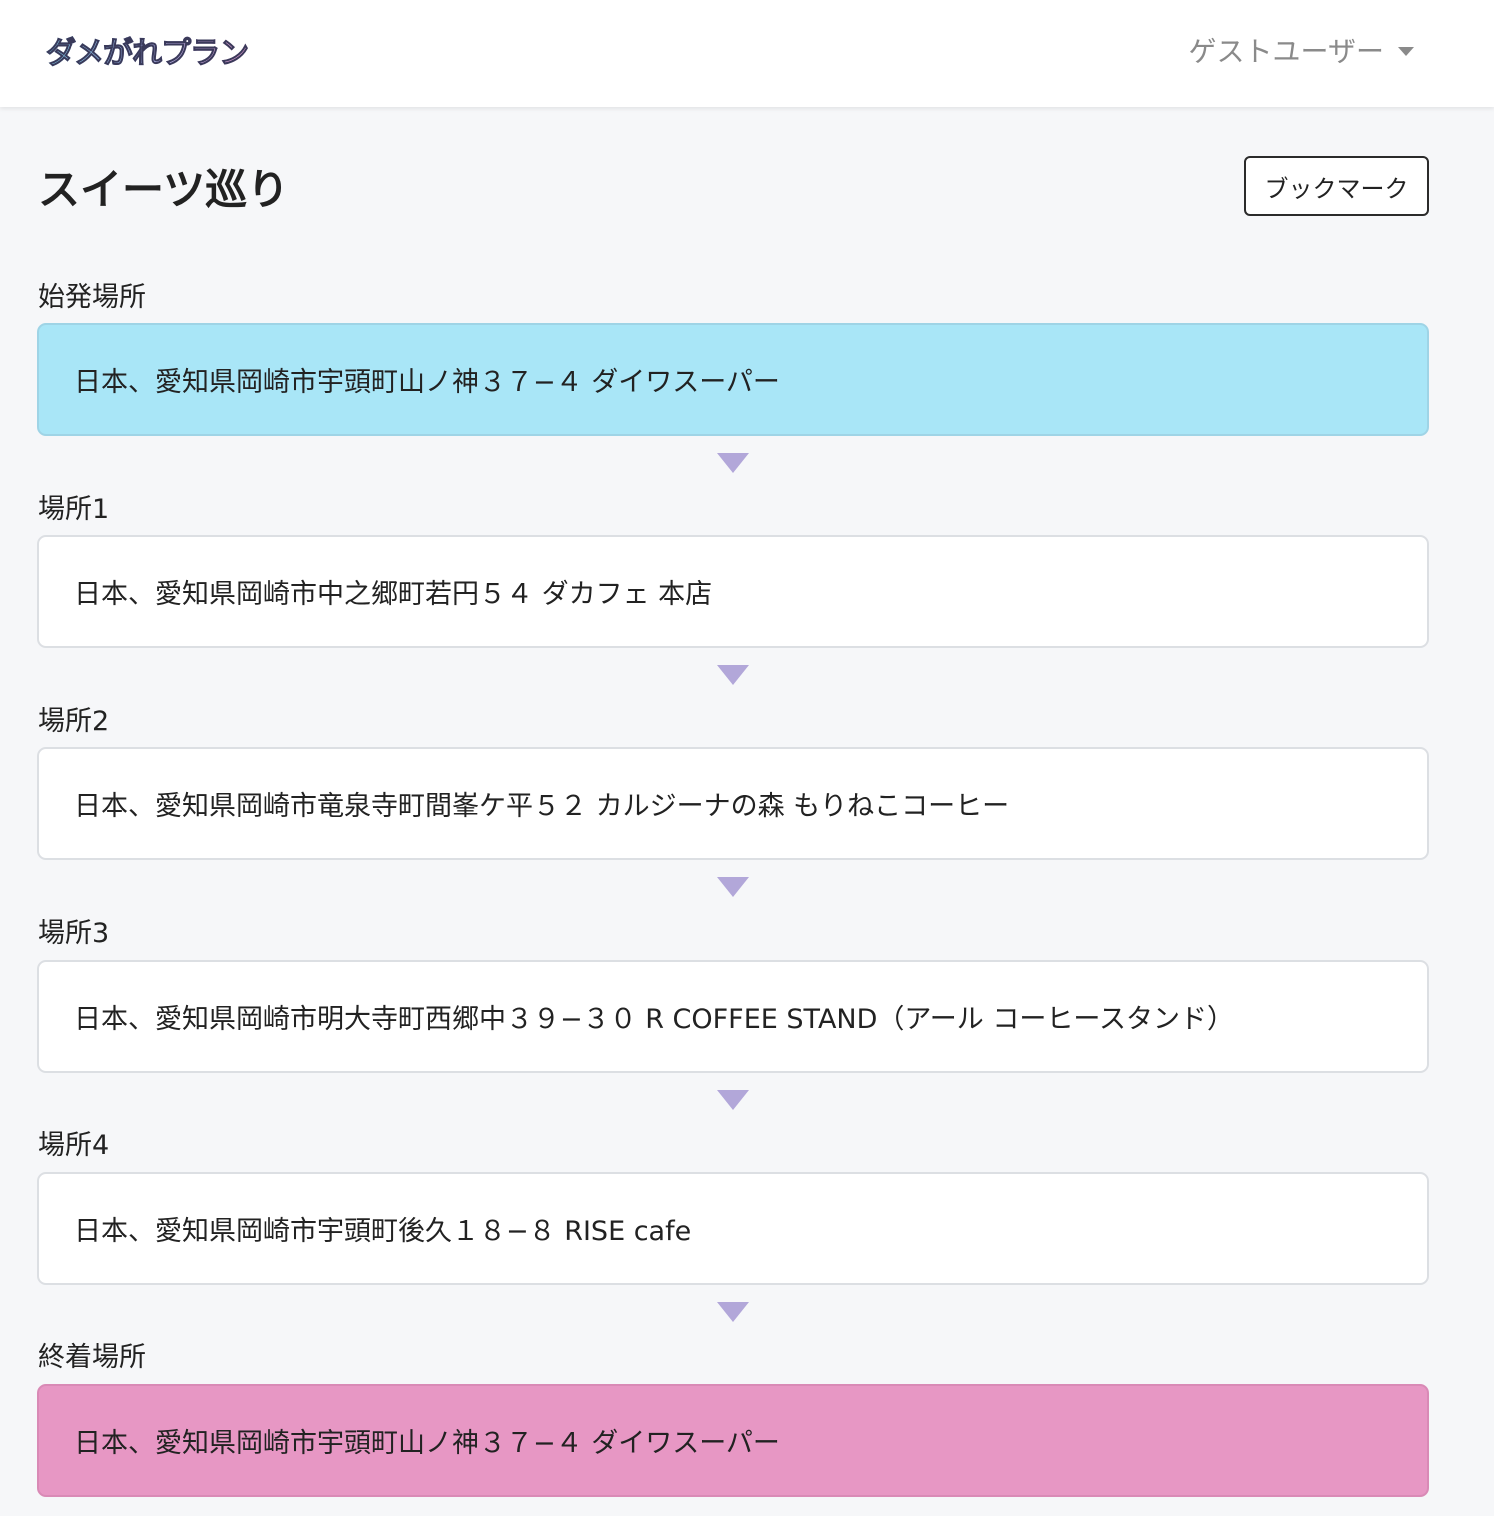 The height and width of the screenshot is (1516, 1494). What do you see at coordinates (74, 1145) in the screenshot?
I see `location-4-label: 場所4` at bounding box center [74, 1145].